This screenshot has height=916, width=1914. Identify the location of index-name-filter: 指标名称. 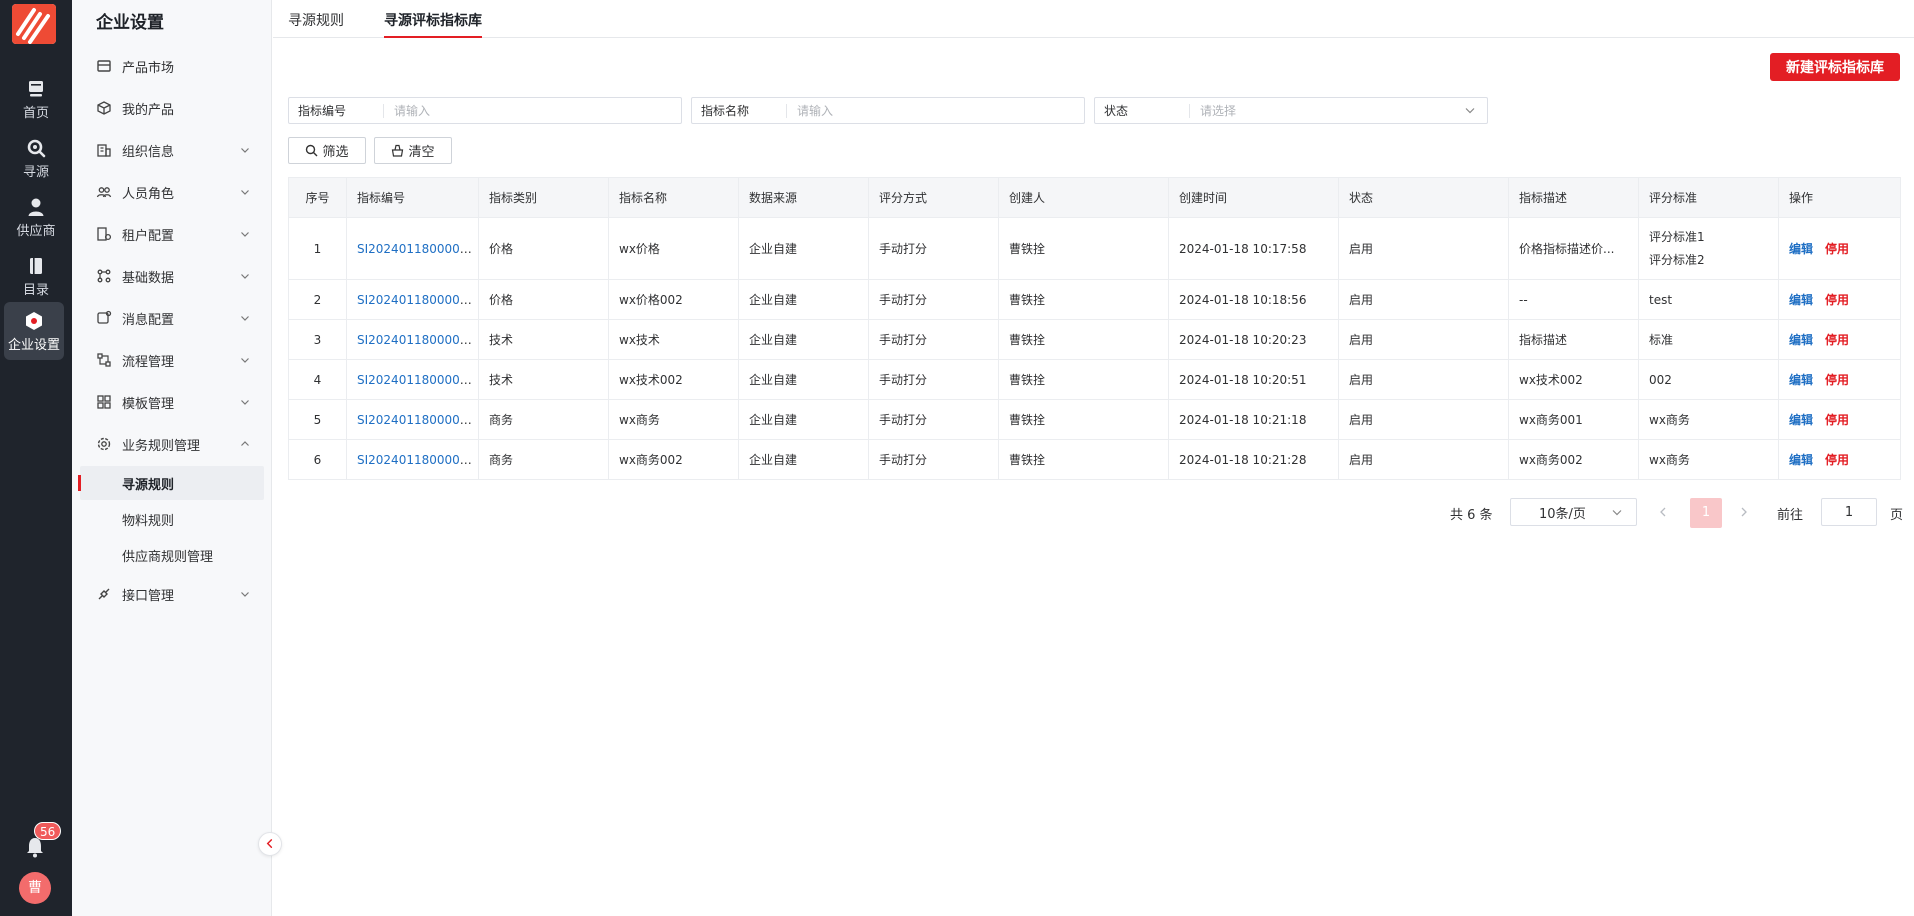
(888, 110).